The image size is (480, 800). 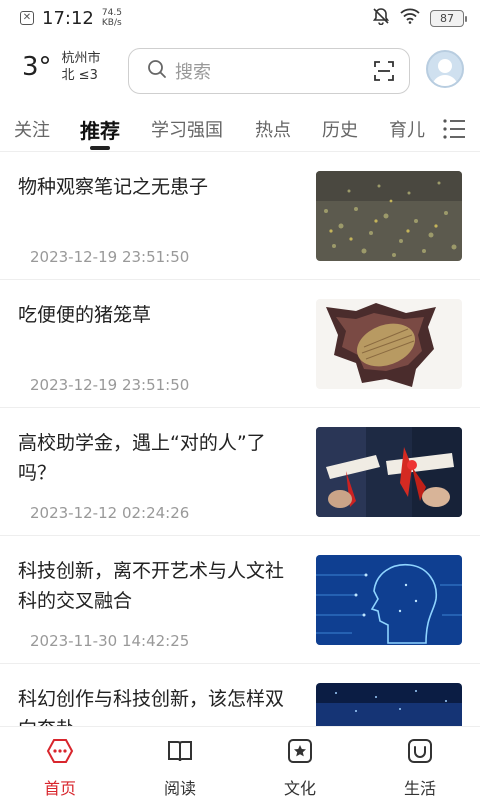 I want to click on nav-home: 首页, so click(x=60, y=763).